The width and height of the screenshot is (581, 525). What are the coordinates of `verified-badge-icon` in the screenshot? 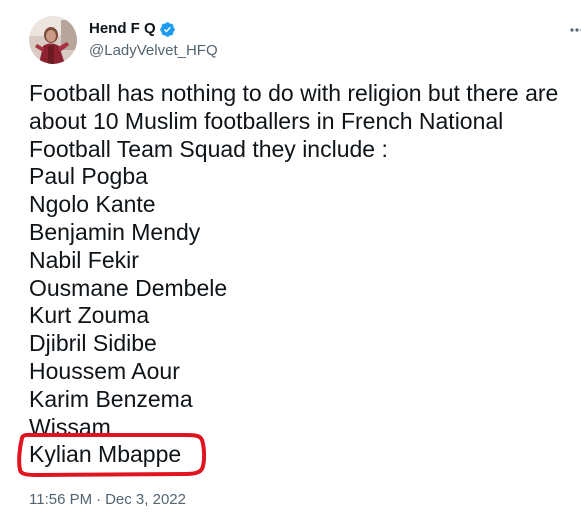 It's located at (167, 29).